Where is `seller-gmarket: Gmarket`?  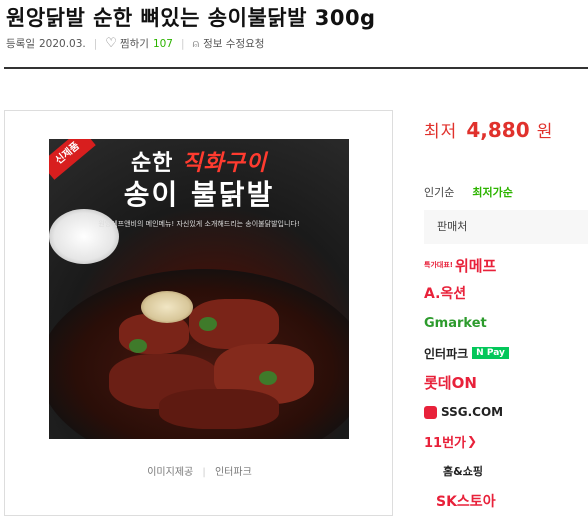
seller-gmarket: Gmarket is located at coordinates (455, 323).